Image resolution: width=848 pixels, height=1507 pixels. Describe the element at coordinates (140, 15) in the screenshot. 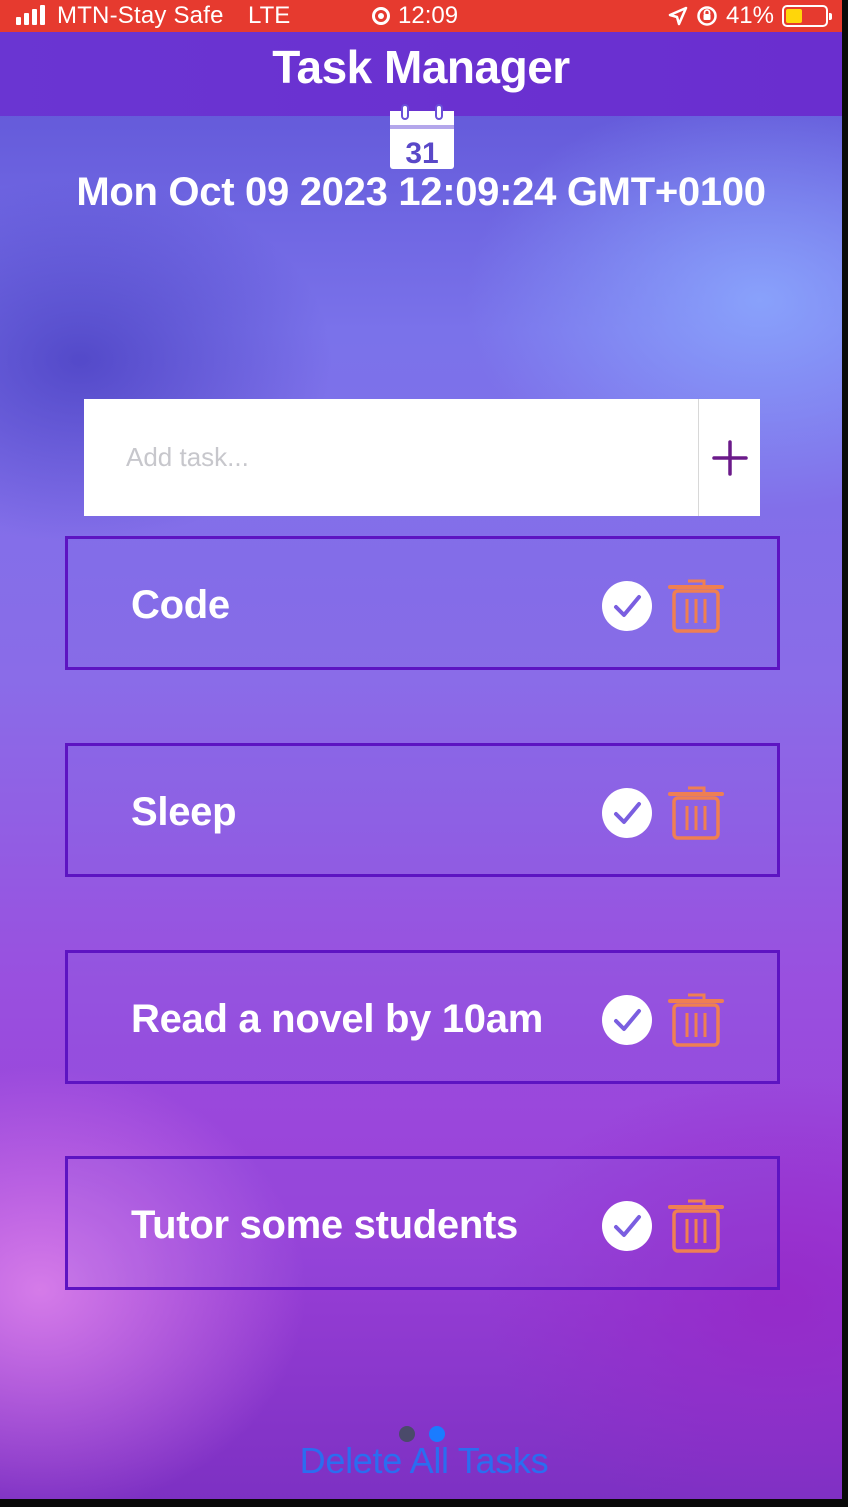

I see `carrier-name: MTN-Stay Safe` at that location.